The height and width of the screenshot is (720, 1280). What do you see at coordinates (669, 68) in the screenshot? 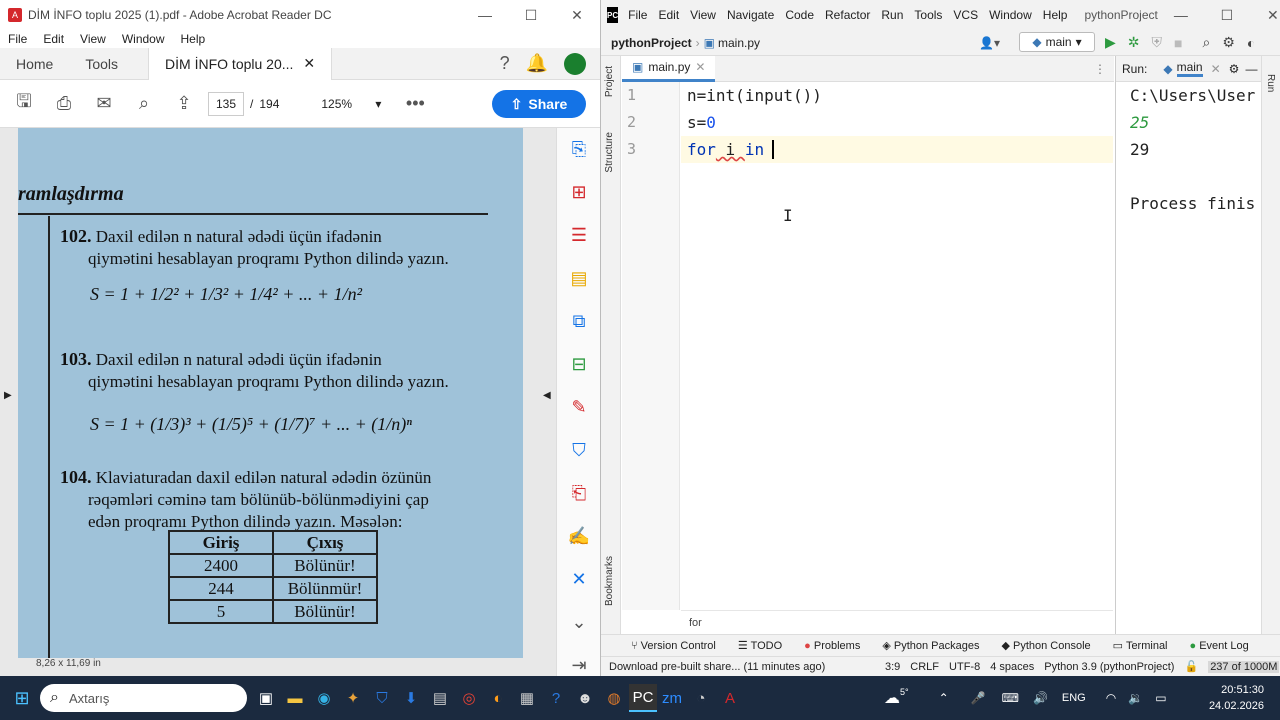
I see `tab-main-py: ▣ main.py ✕` at bounding box center [669, 68].